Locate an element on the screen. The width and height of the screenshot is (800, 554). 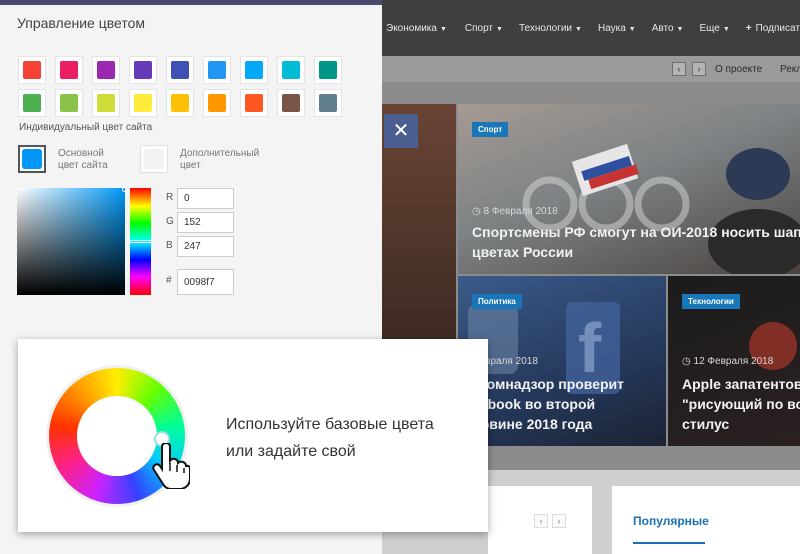
nav-item-more: Еще ▼ is located at coordinates (714, 28).